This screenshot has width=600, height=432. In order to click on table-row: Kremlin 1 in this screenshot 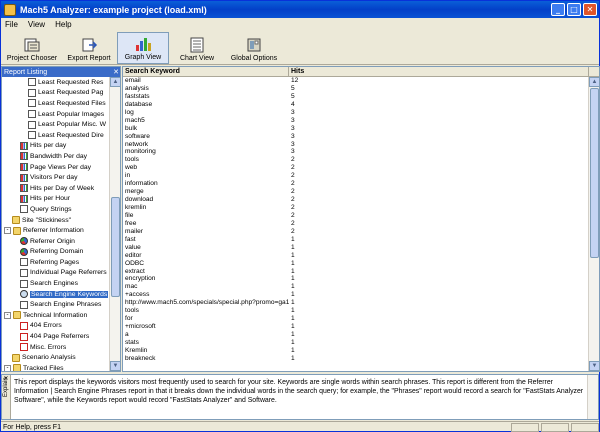, I will do `click(356, 351)`.